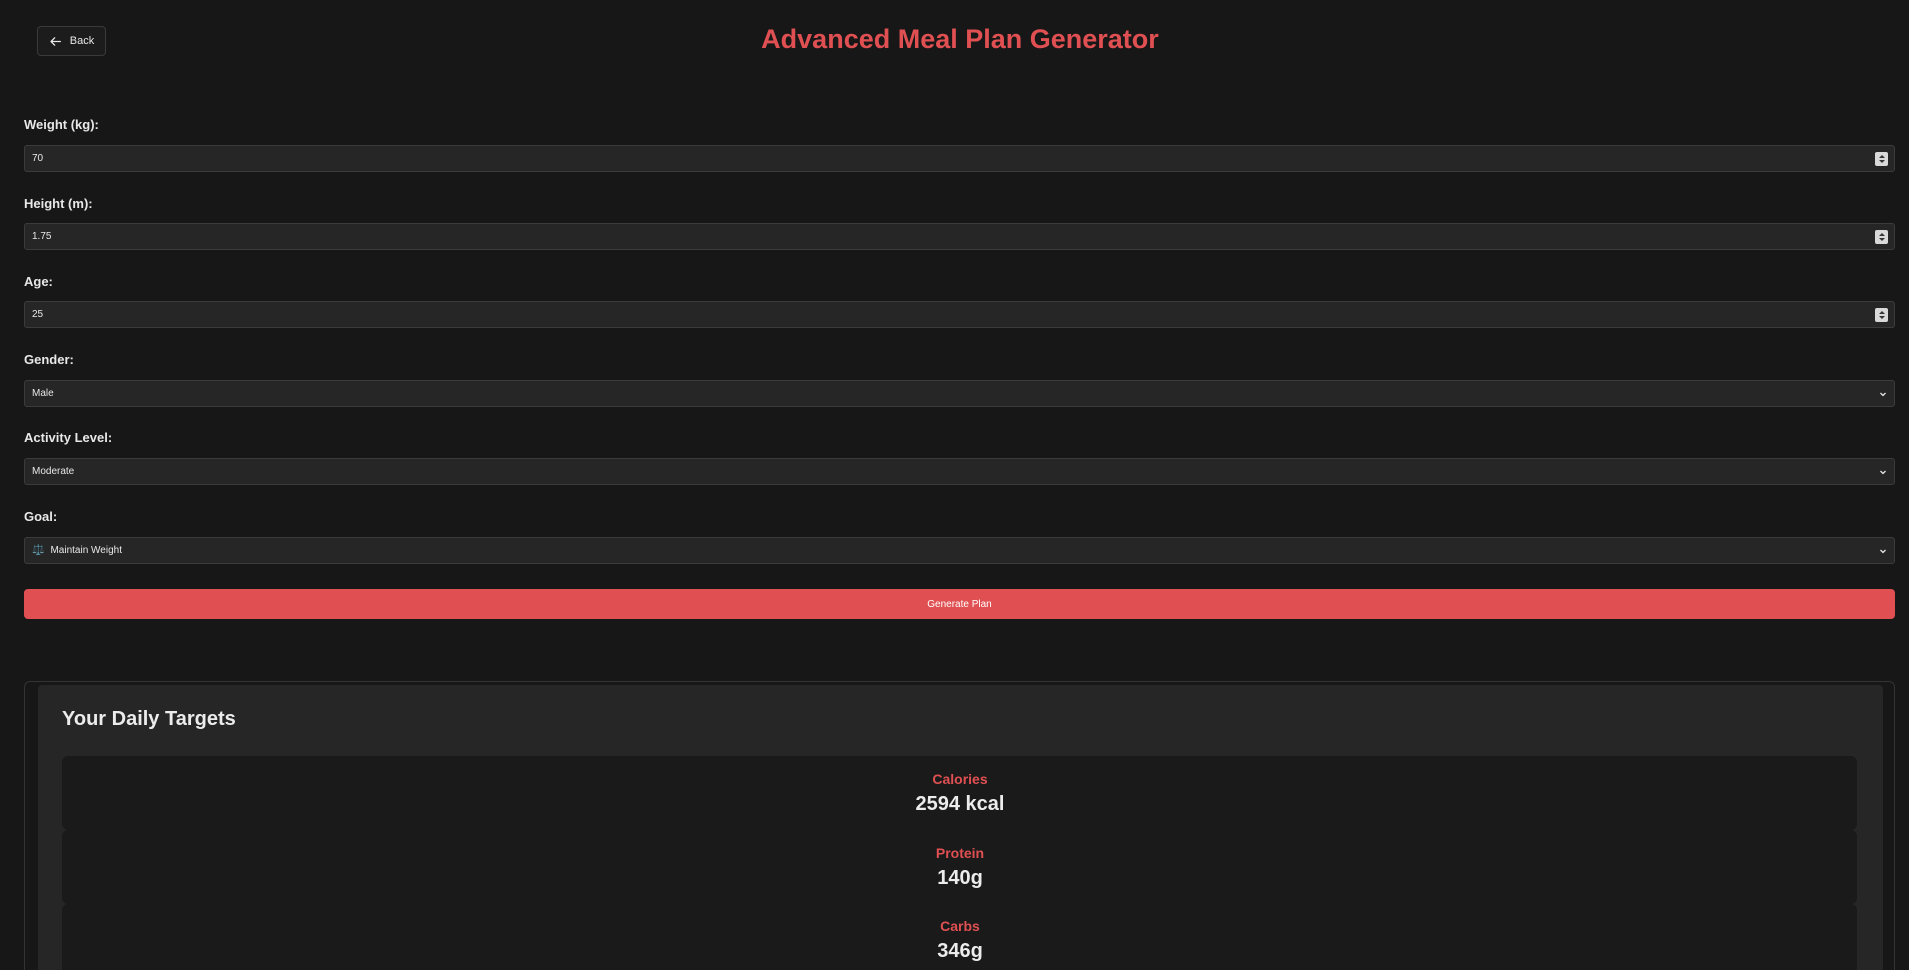 This screenshot has height=970, width=1909. I want to click on target-value: 140g, so click(960, 878).